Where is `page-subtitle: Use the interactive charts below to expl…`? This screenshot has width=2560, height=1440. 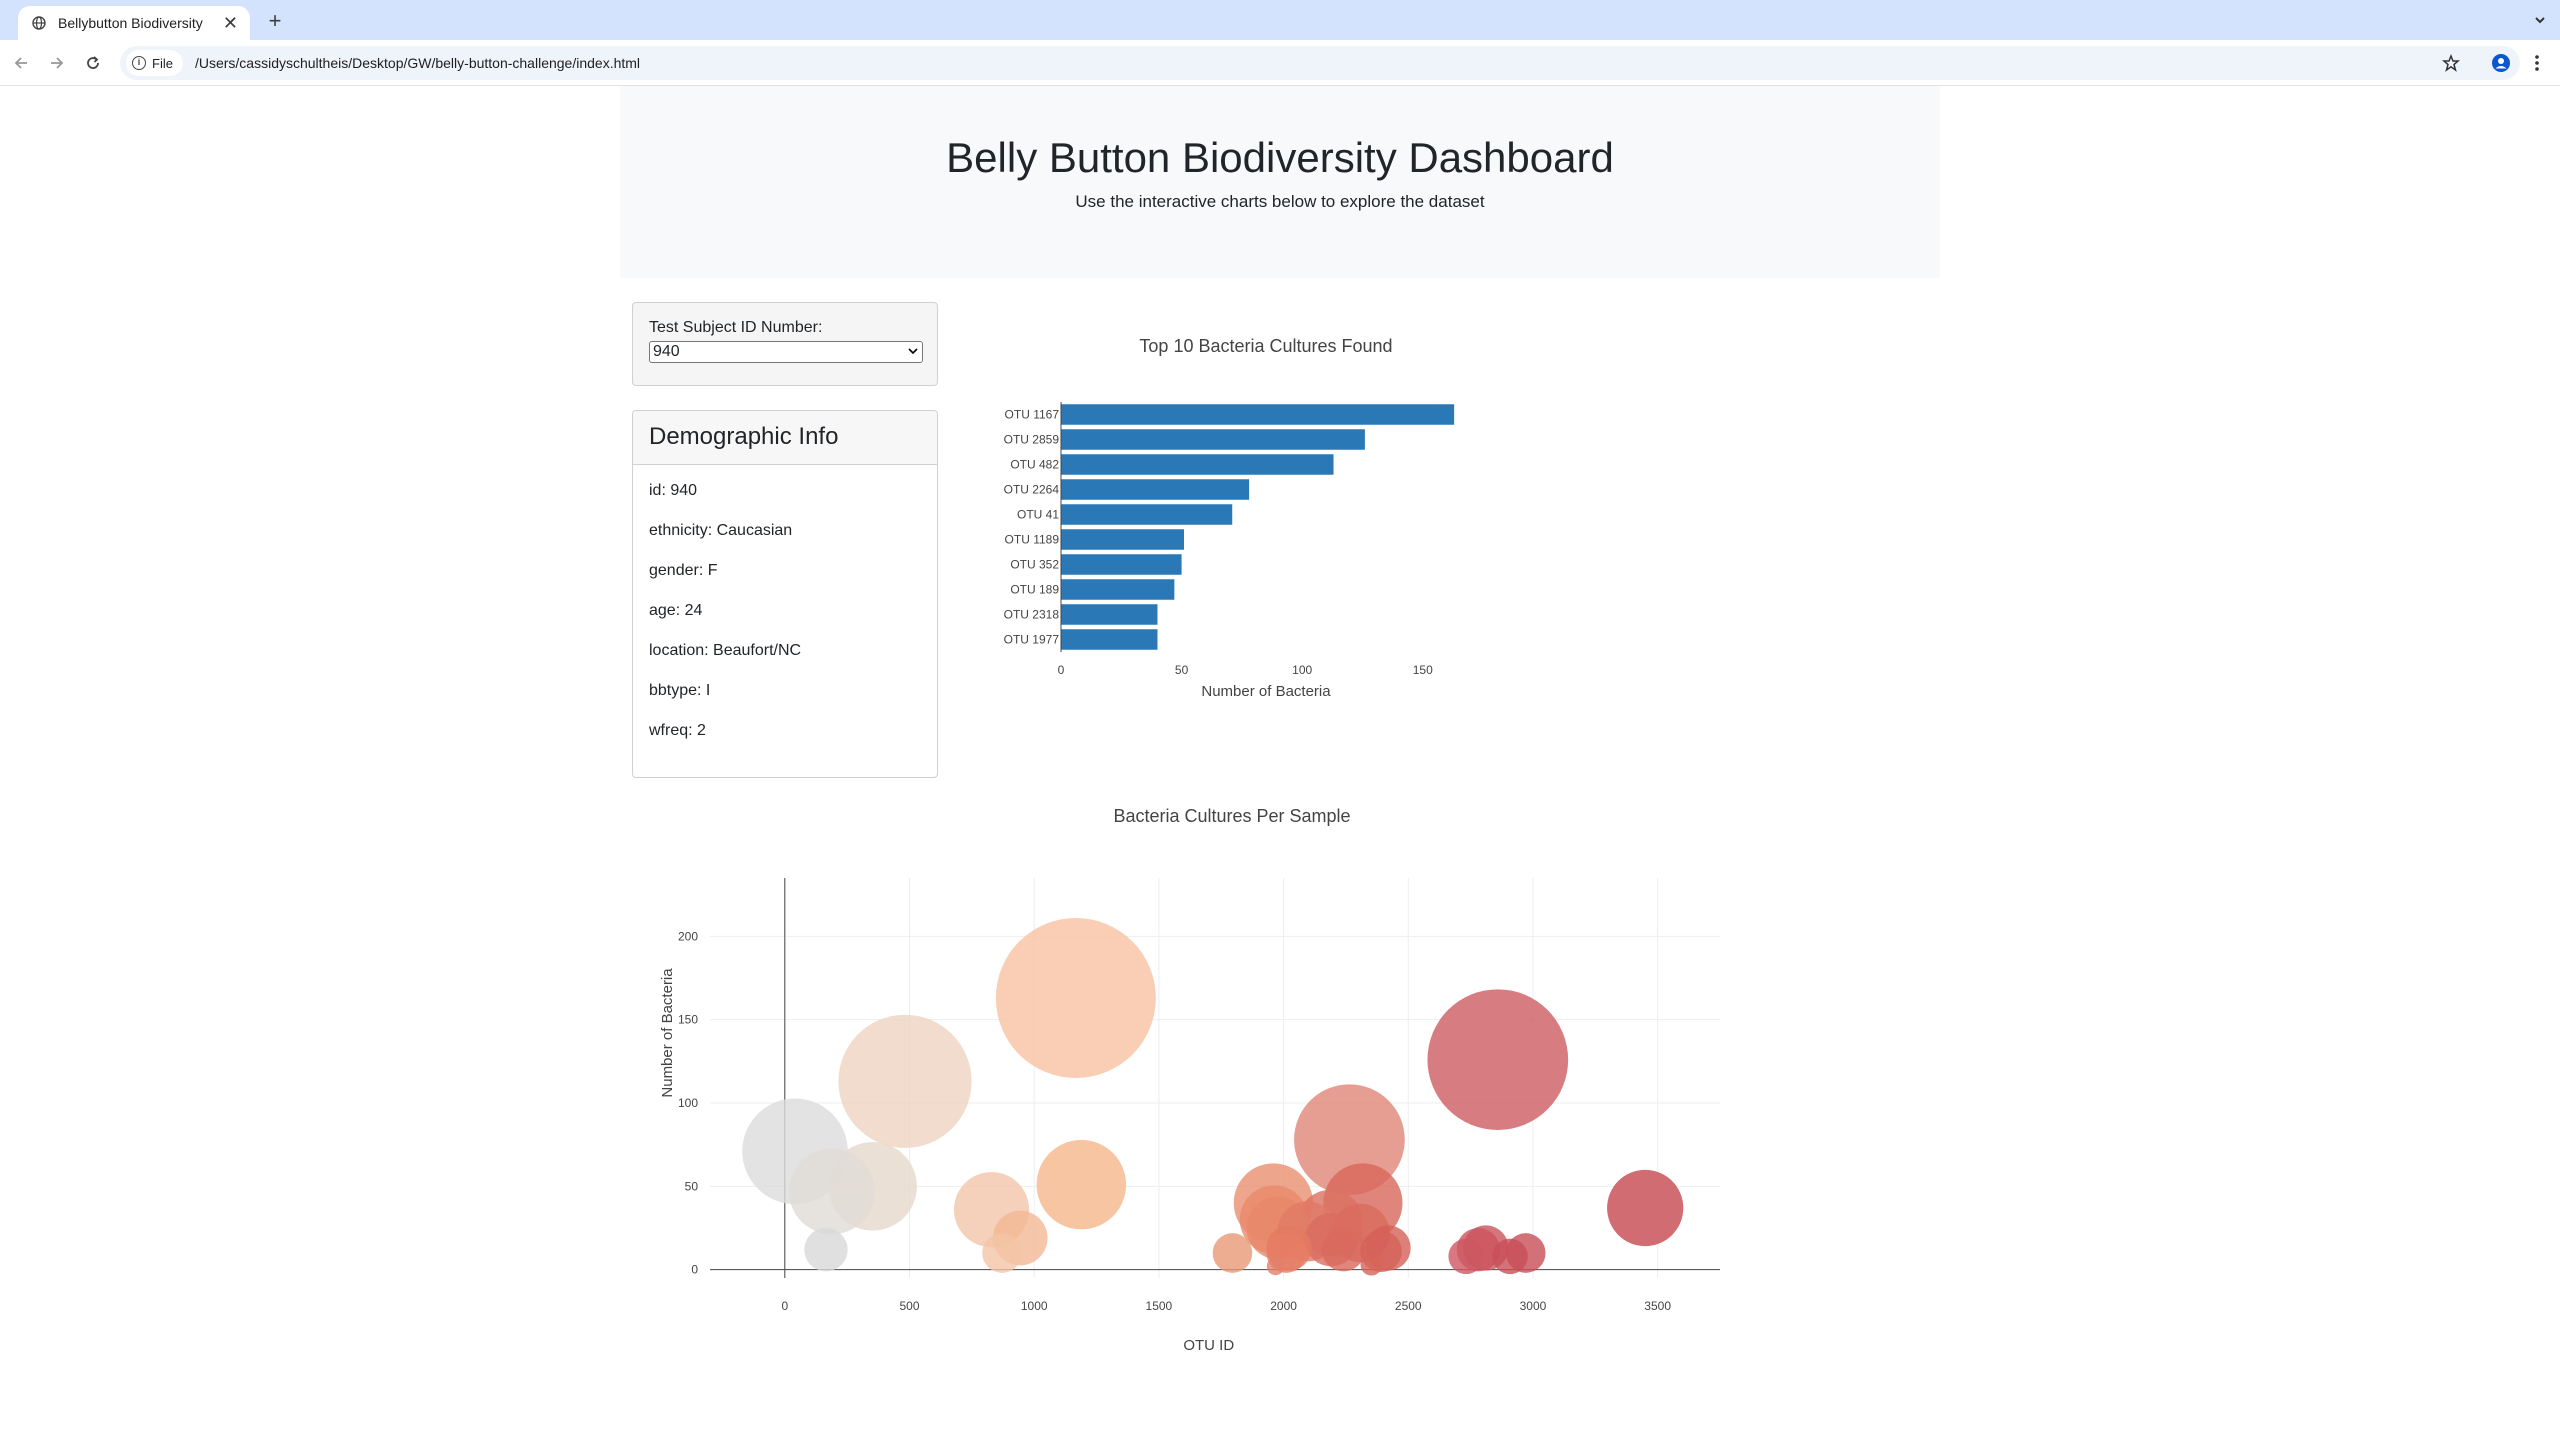
page-subtitle: Use the interactive charts below to expl… is located at coordinates (1280, 201).